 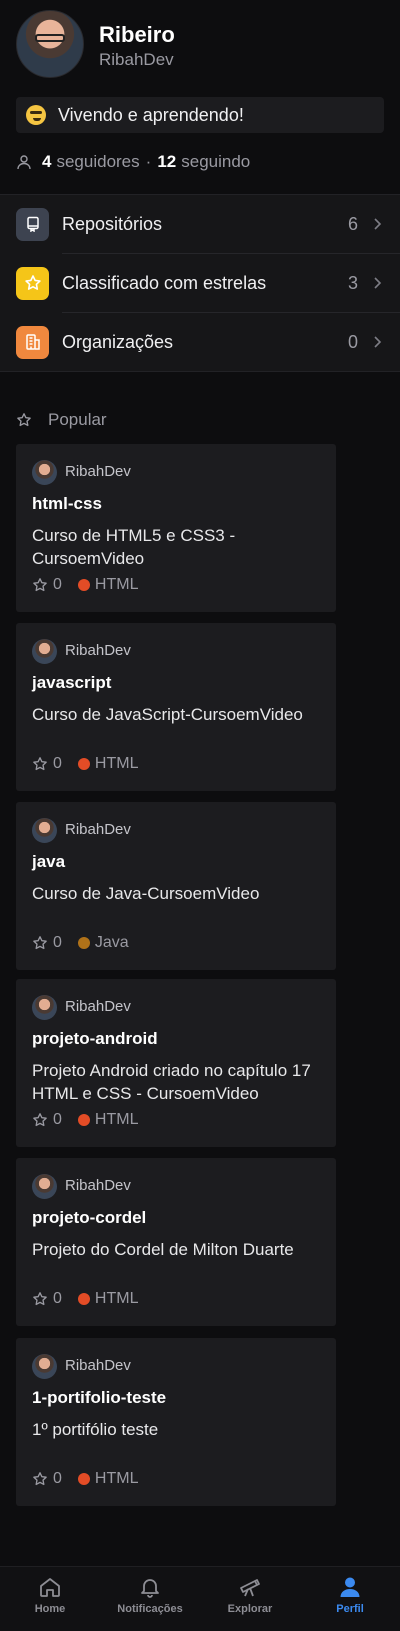 I want to click on repo-description: Projeto do Cordel de Milton Duarte, so click(x=163, y=1249).